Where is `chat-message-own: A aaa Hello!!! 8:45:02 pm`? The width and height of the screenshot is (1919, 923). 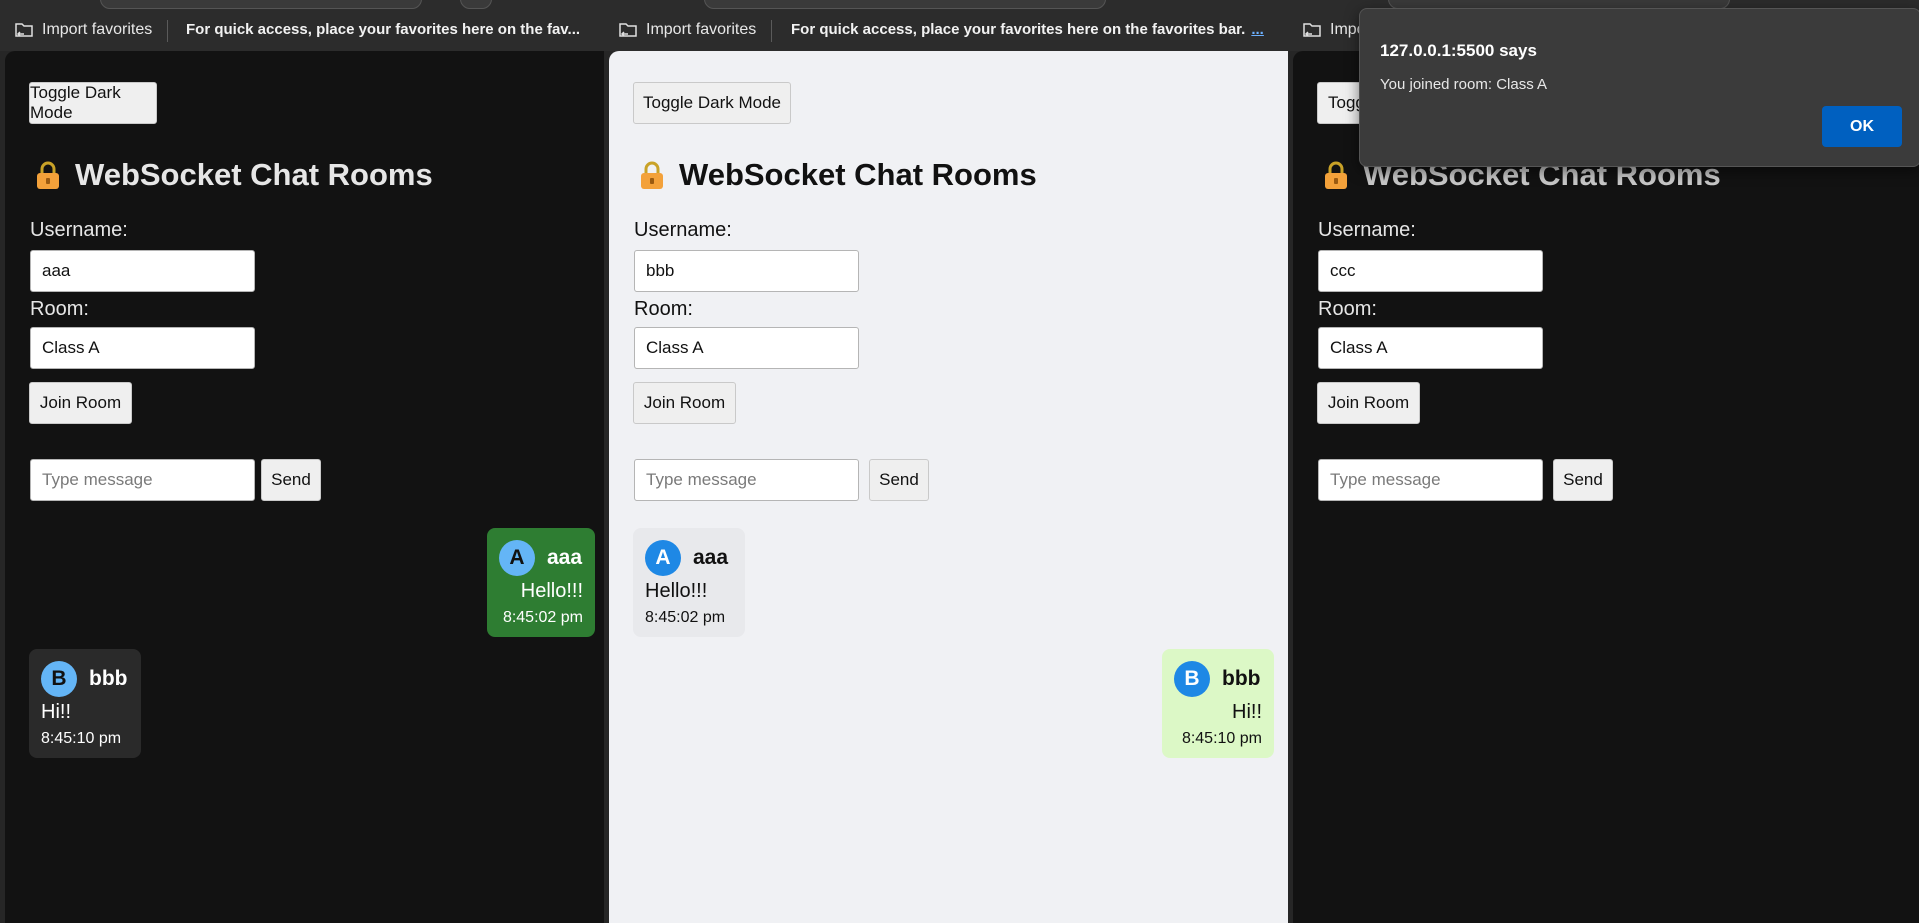 chat-message-own: A aaa Hello!!! 8:45:02 pm is located at coordinates (541, 582).